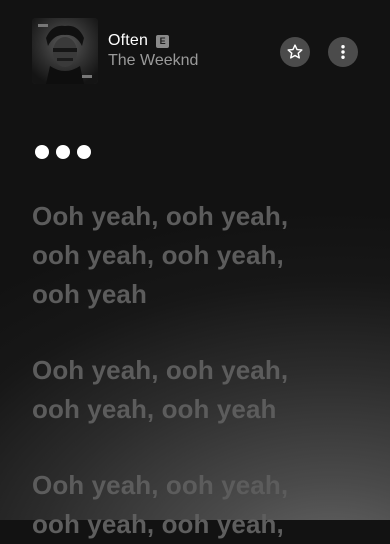  I want to click on now-playing-header: Often E The Weeknd, so click(197, 52).